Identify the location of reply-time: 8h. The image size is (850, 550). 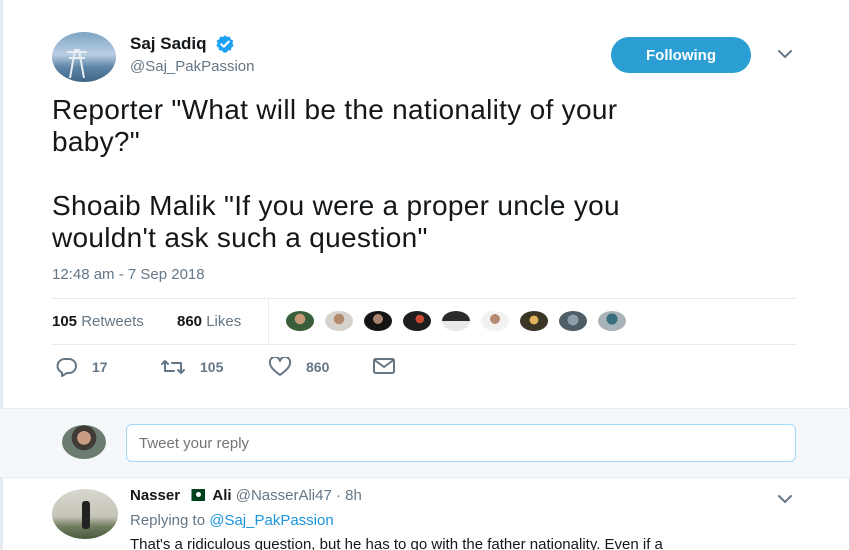
(353, 495).